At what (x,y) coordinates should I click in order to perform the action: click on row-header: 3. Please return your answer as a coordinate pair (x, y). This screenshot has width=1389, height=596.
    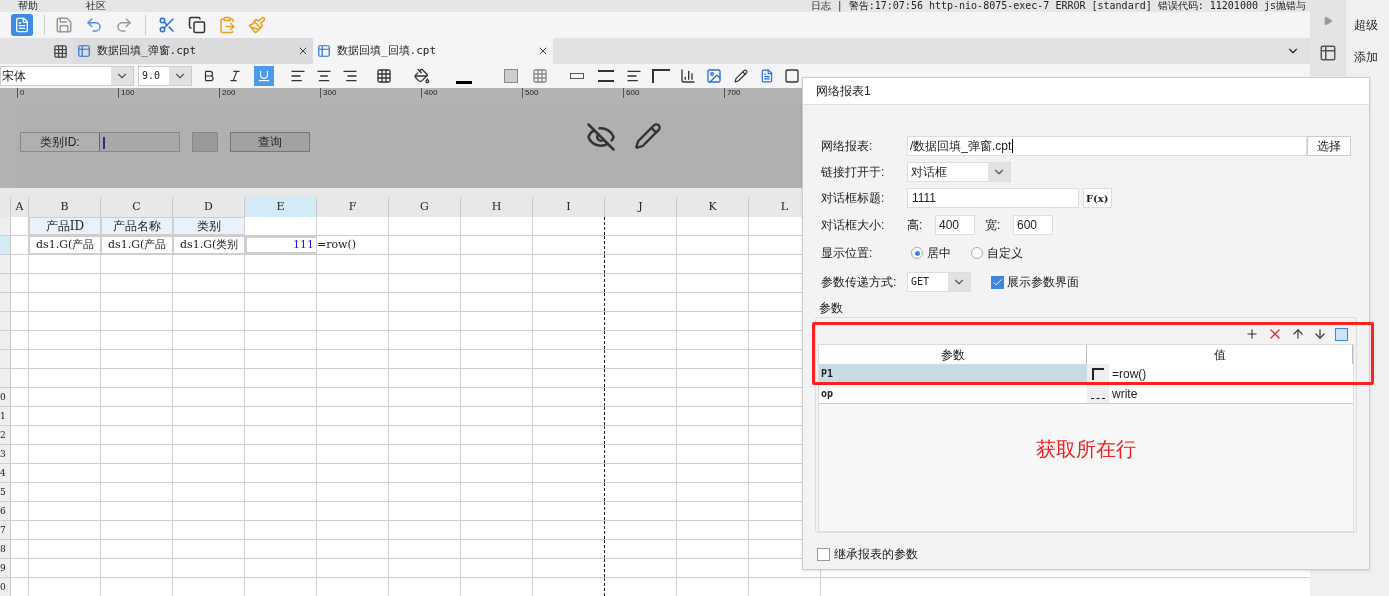
    Looking at the image, I should click on (5, 454).